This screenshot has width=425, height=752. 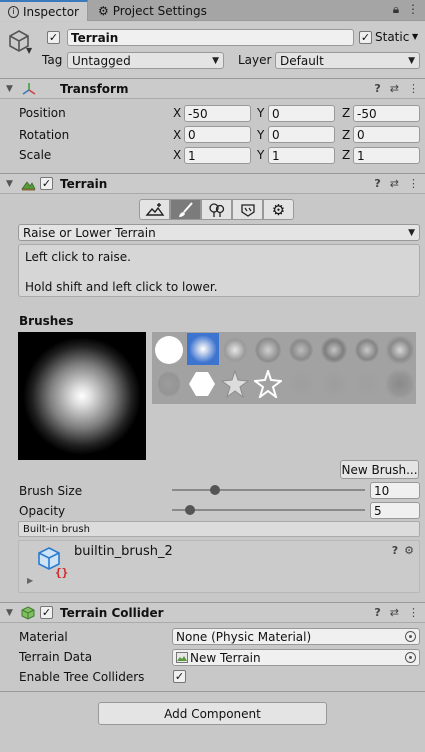 I want to click on brush-preview, so click(x=82, y=396).